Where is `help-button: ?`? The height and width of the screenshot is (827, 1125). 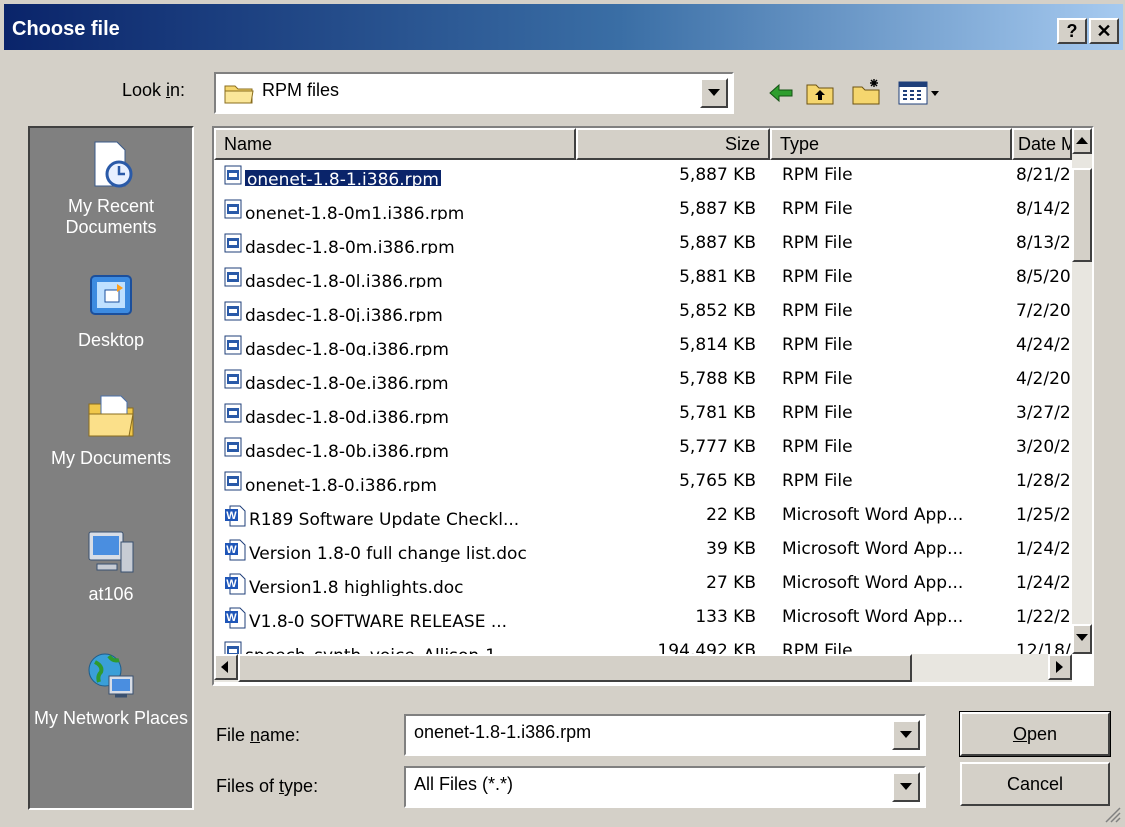 help-button: ? is located at coordinates (1072, 31).